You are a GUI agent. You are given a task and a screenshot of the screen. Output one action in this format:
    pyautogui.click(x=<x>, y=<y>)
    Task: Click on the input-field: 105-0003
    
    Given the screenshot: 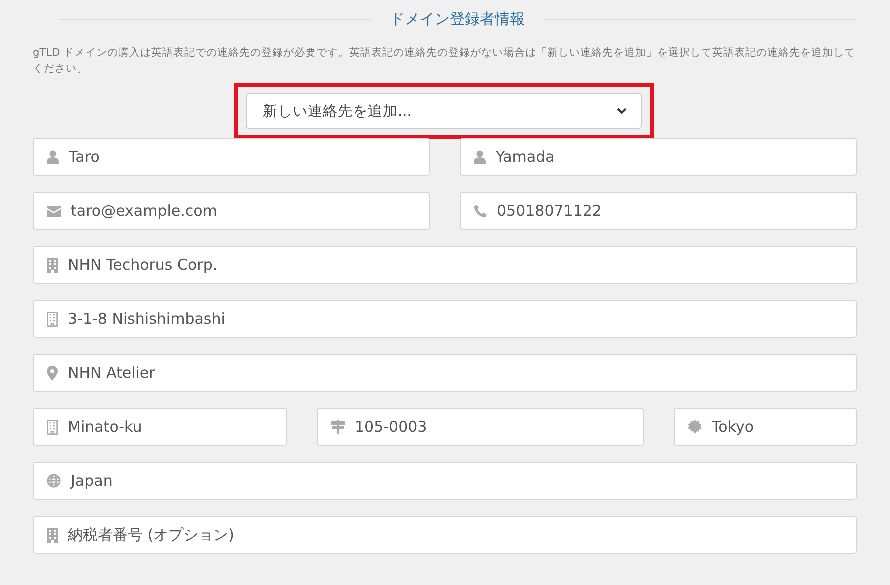 What is the action you would take?
    pyautogui.click(x=480, y=427)
    